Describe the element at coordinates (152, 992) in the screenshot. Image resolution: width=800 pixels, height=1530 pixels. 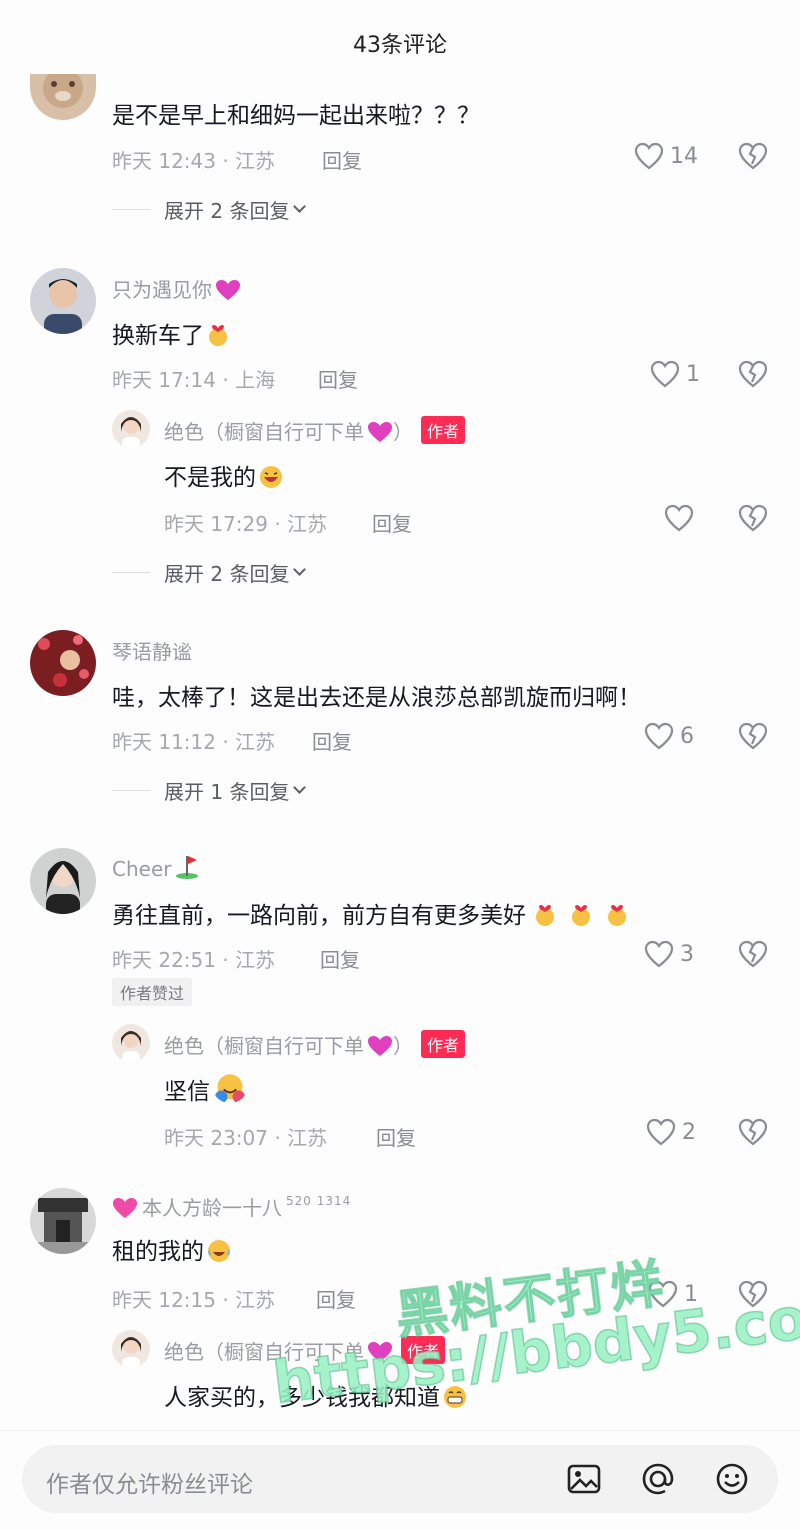
I see `author-liked-badge: 作者赞过` at that location.